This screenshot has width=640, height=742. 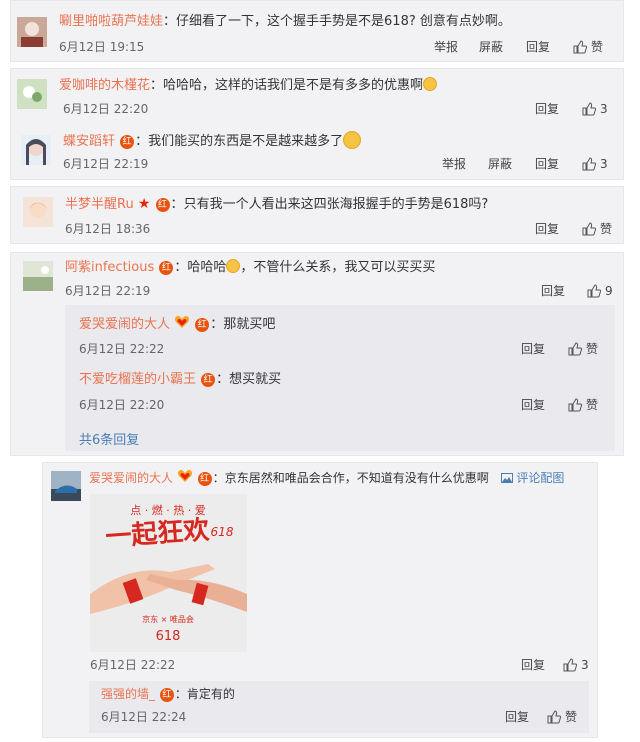 What do you see at coordinates (343, 21) in the screenshot?
I see `comment-text: 仔细看了一下，这个握手手势是不是618? 创意有点妙啊。` at bounding box center [343, 21].